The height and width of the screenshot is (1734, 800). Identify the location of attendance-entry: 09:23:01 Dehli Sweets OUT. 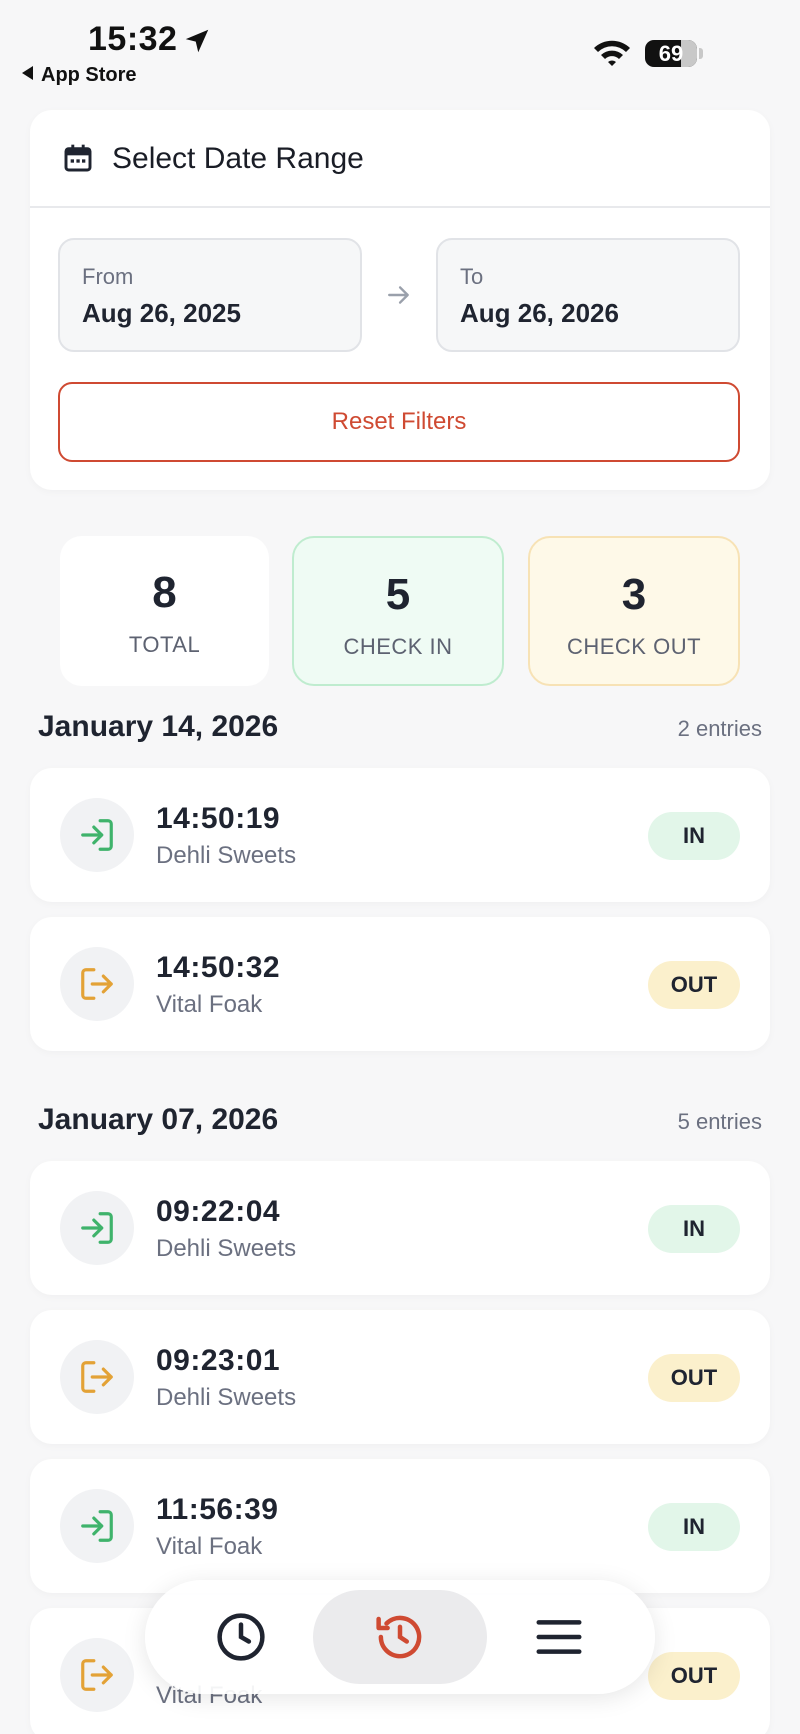
(400, 1377).